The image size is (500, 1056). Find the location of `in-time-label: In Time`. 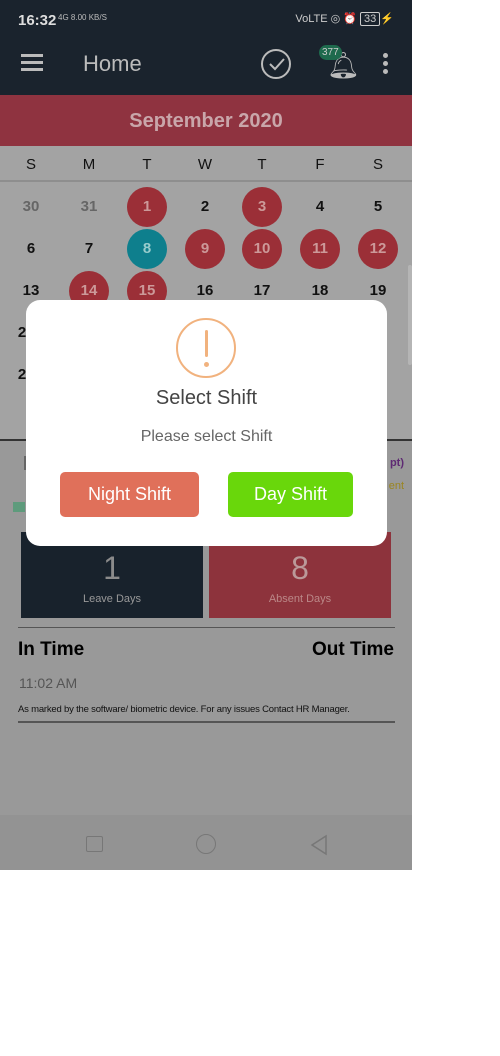

in-time-label: In Time is located at coordinates (51, 649).